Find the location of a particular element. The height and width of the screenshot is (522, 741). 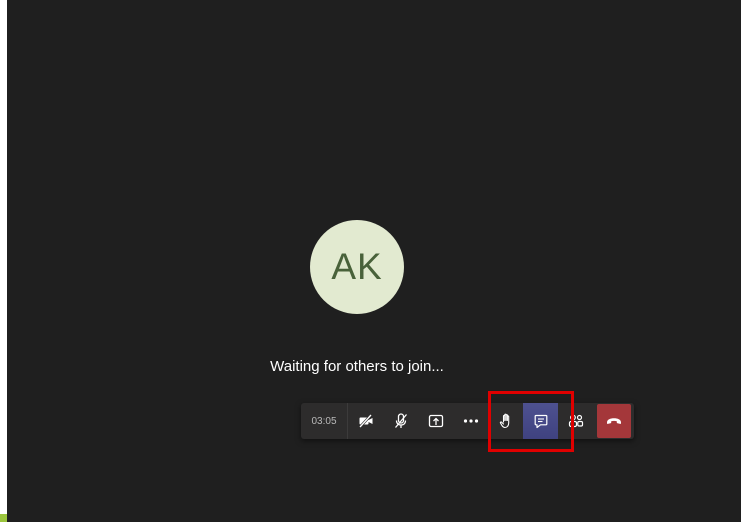

hand-icon is located at coordinates (504, 421).